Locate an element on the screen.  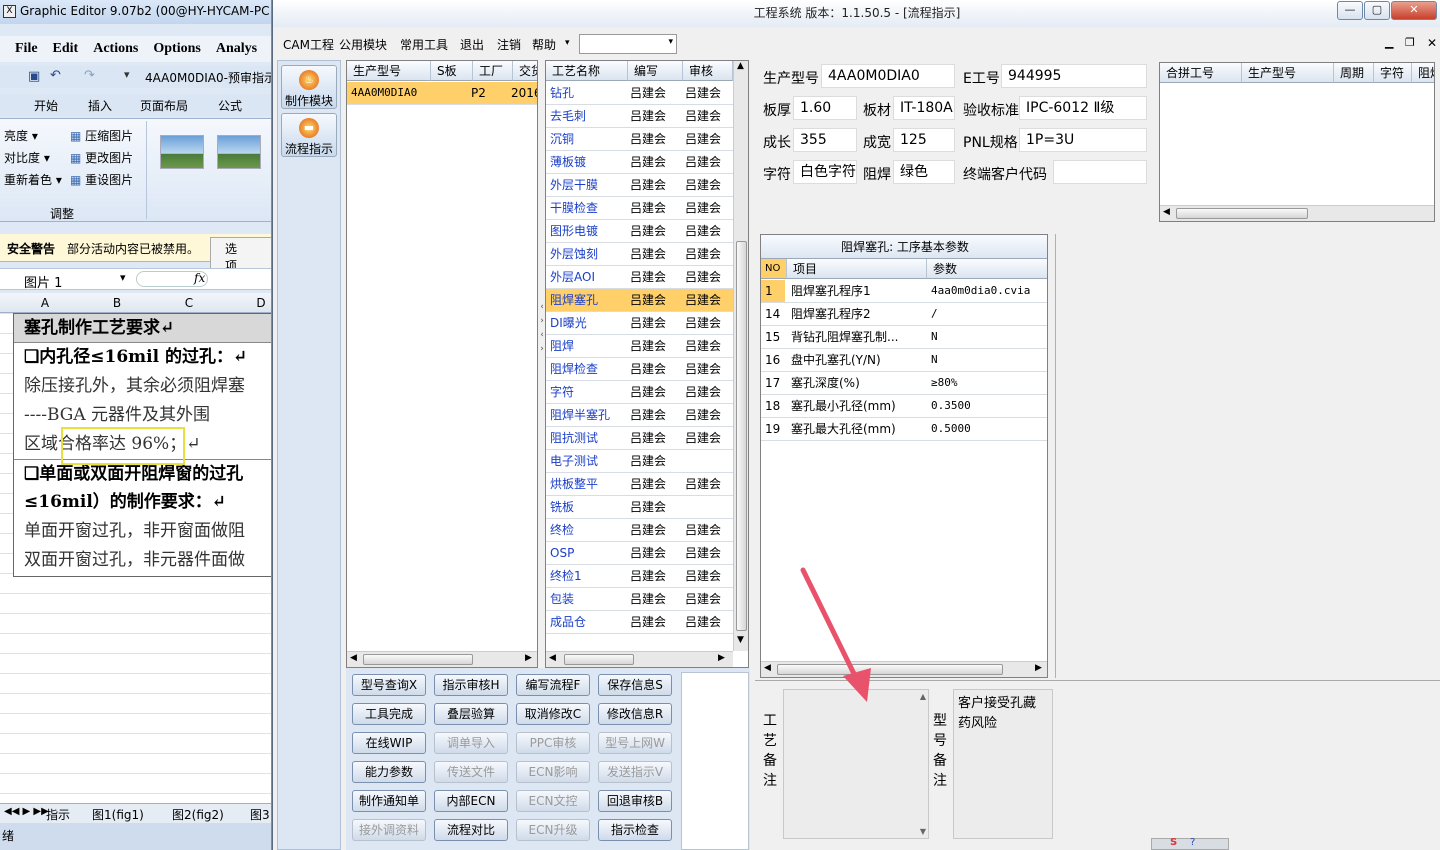
field-thickness: 1.60 is located at coordinates (825, 108).